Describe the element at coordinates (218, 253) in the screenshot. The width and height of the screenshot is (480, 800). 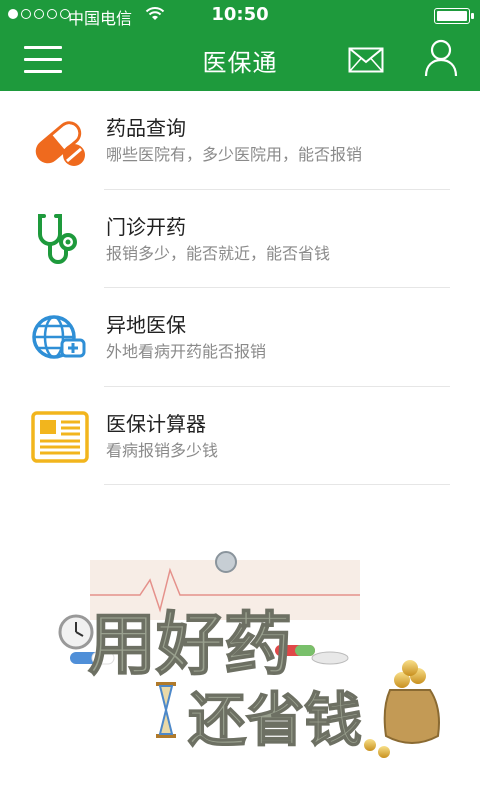
I see `item-subtitle: 报销多少，能否就近，能否省钱` at that location.